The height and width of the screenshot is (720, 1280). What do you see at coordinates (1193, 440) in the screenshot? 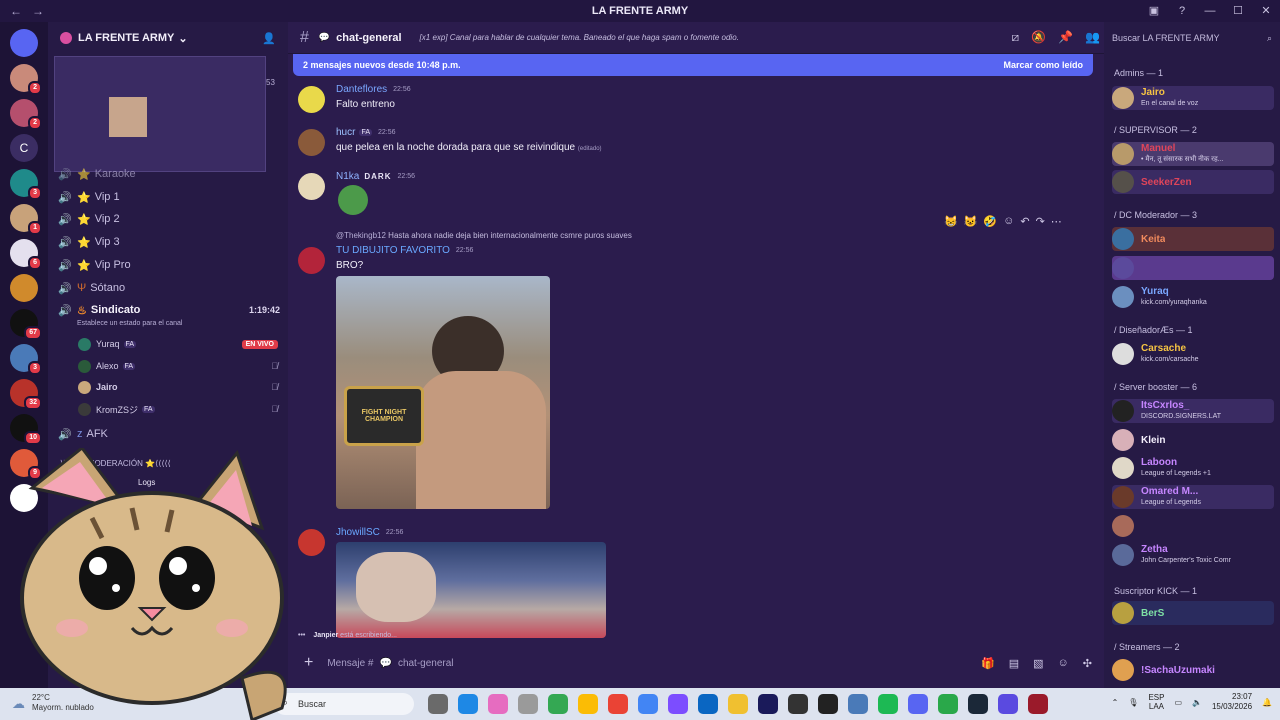
I see `member-row: Klein` at bounding box center [1193, 440].